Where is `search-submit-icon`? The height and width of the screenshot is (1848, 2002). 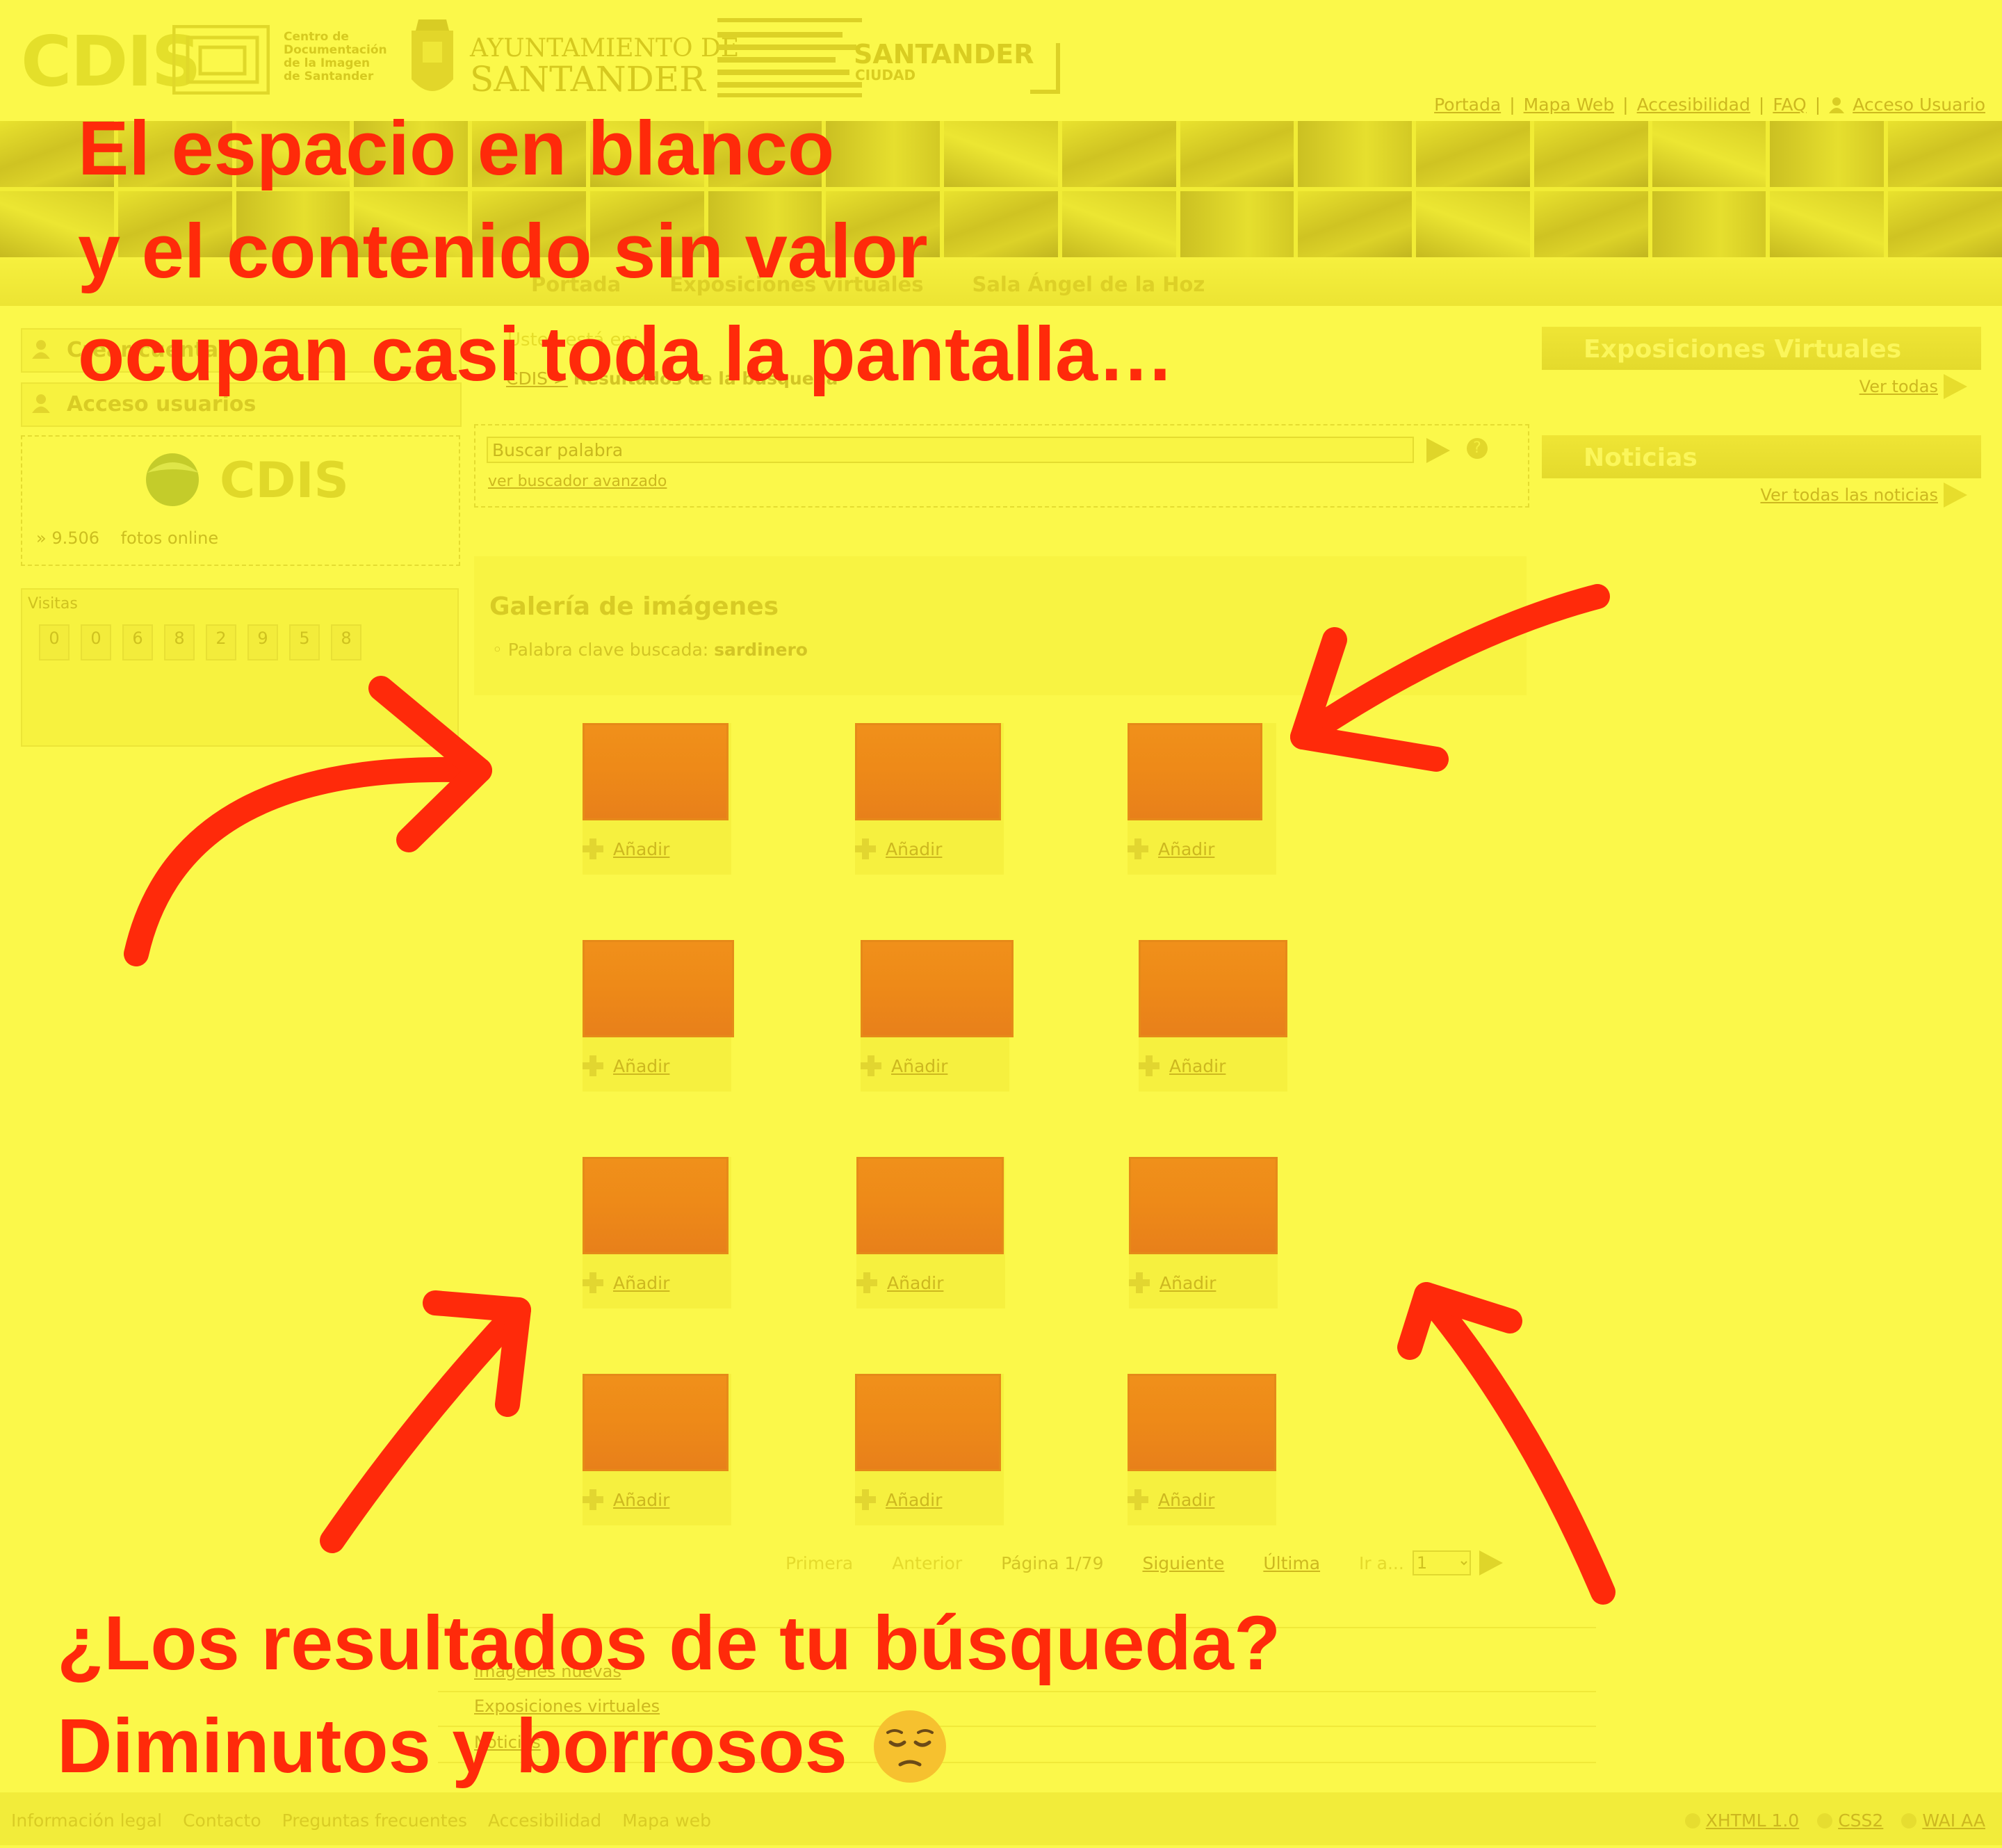
search-submit-icon is located at coordinates (1438, 450).